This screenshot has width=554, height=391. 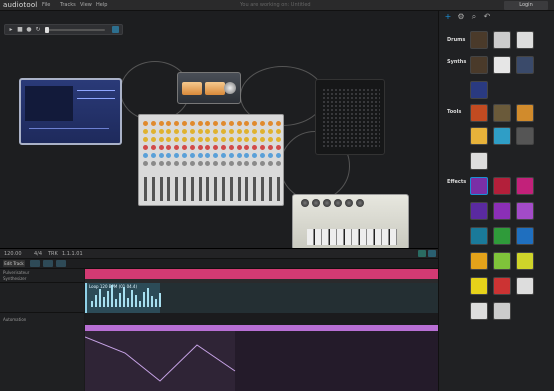 What do you see at coordinates (479, 90) in the screenshot?
I see `synth-tile` at bounding box center [479, 90].